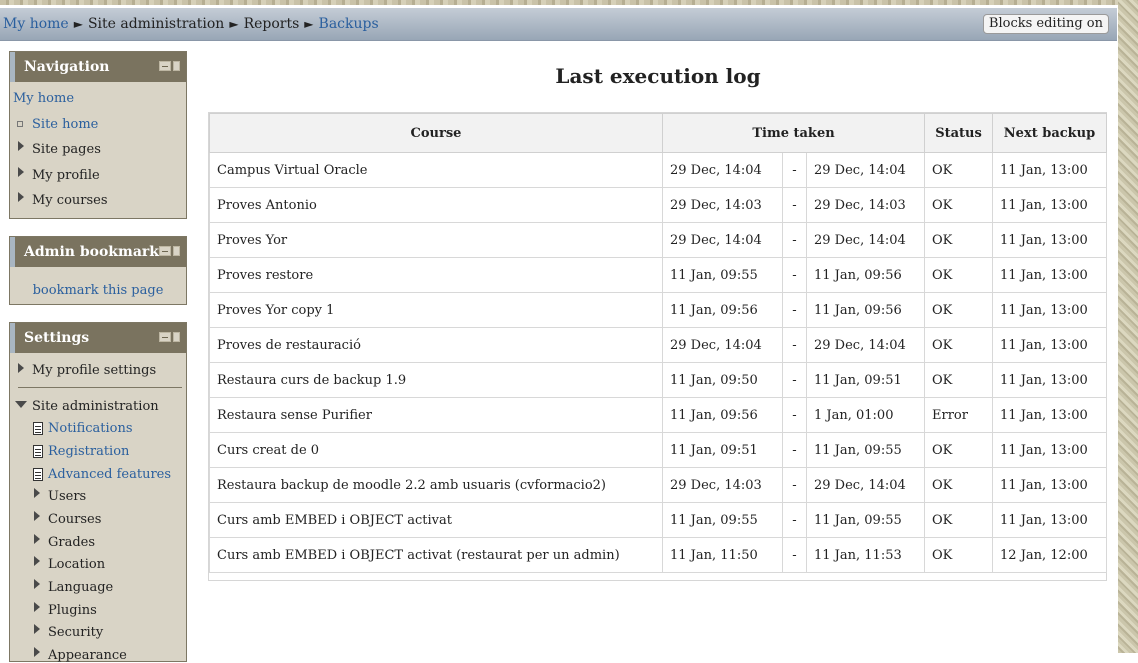 This screenshot has height=663, width=1138. I want to click on settings-appearance: Appearance, so click(87, 655).